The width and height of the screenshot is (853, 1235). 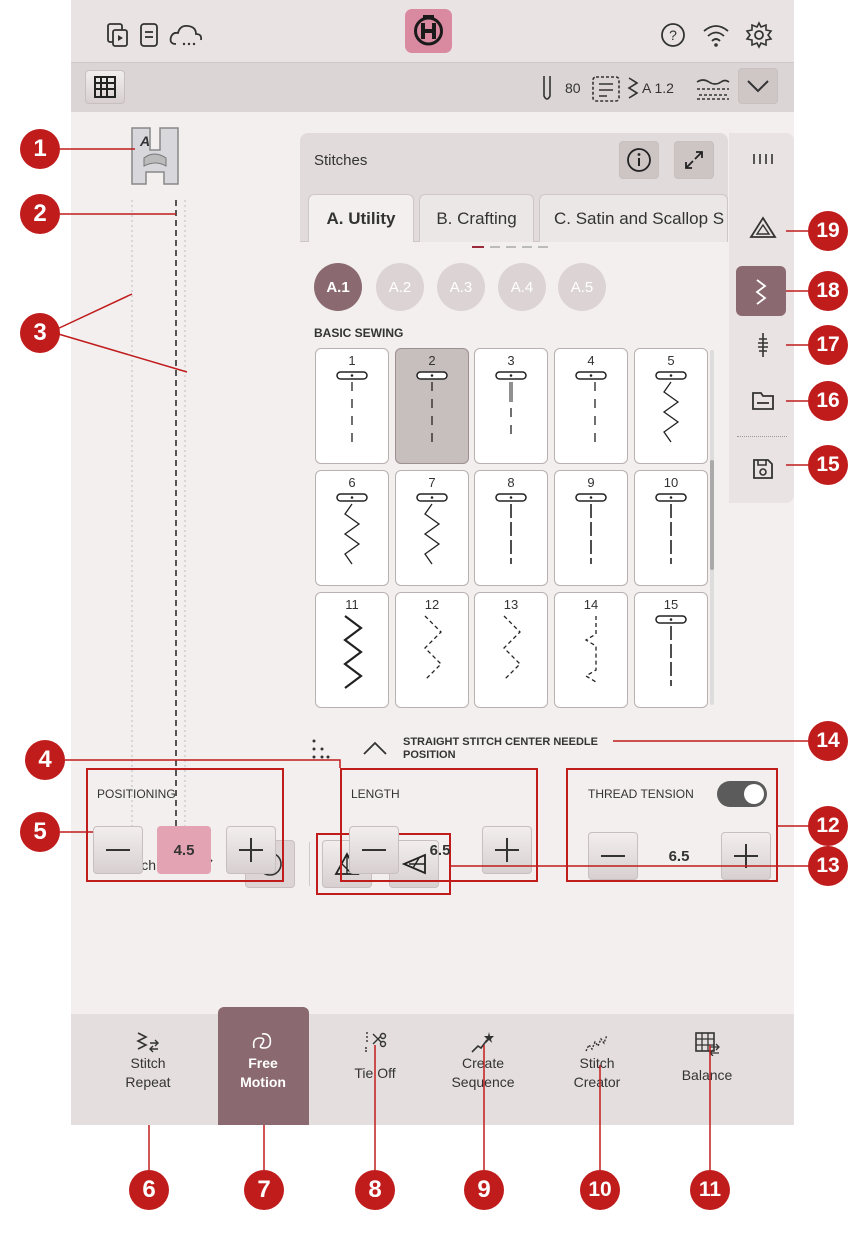 What do you see at coordinates (149, 1190) in the screenshot?
I see `callout-6: 6` at bounding box center [149, 1190].